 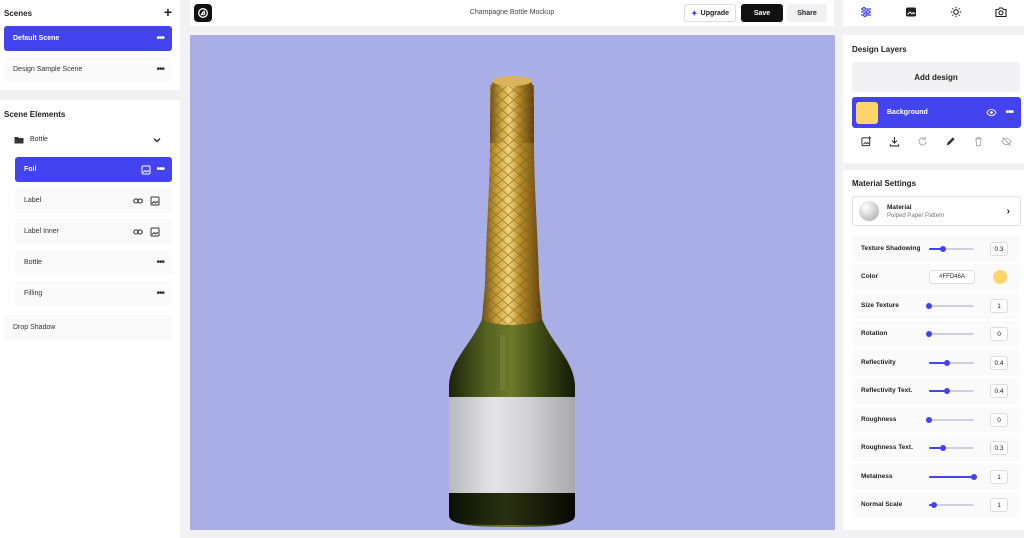 I want to click on right-panel-tabs, so click(x=933, y=13).